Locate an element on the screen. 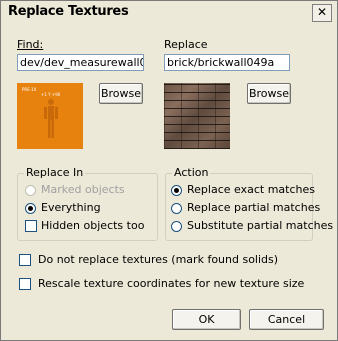 This screenshot has height=341, width=338. replace-label: Replace is located at coordinates (186, 44).